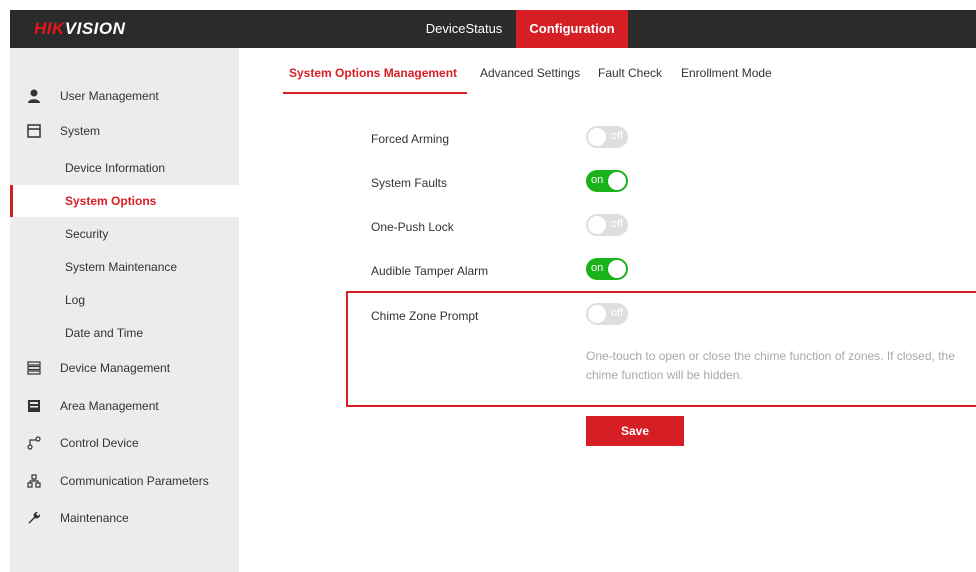 This screenshot has height=572, width=976. I want to click on control-device-icon, so click(34, 443).